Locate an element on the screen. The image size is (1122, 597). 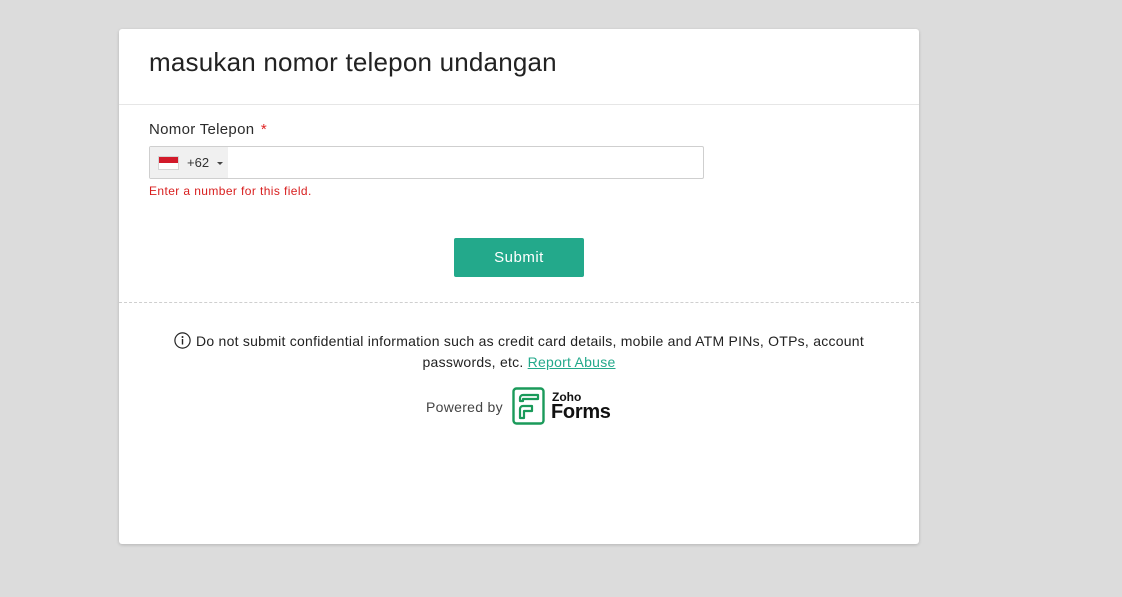
phone-label-text: Nomor Telepon is located at coordinates (202, 129).